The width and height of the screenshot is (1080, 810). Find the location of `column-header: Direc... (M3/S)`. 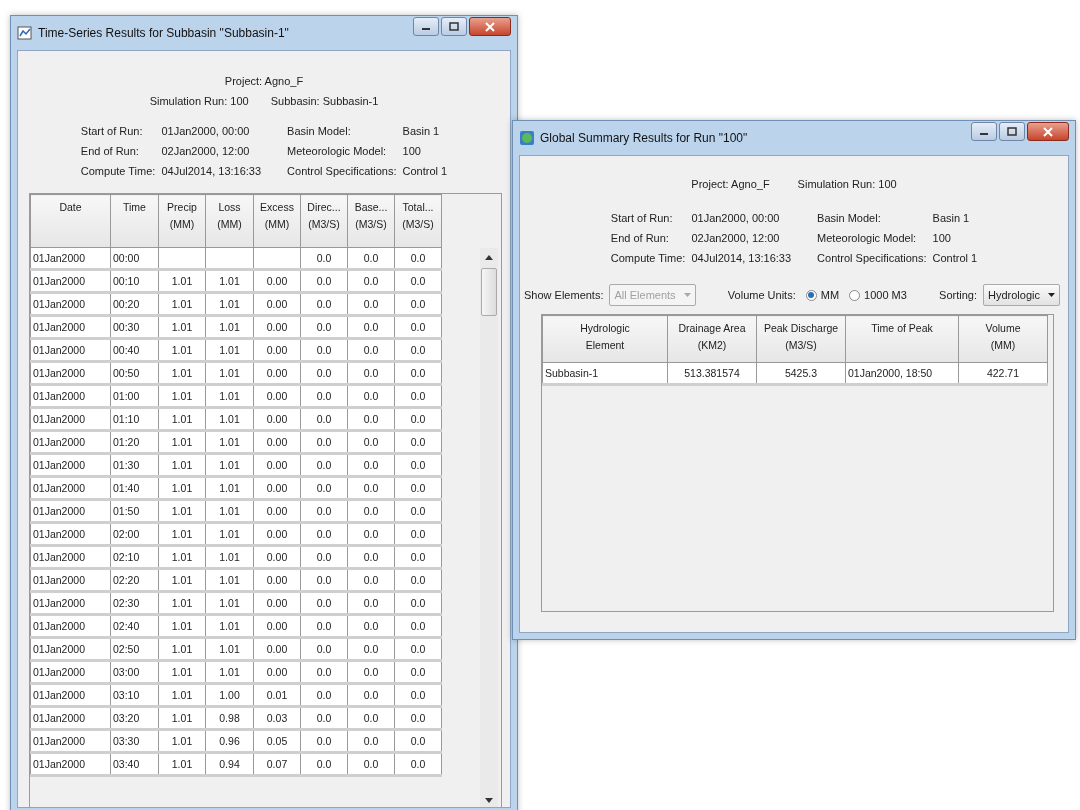

column-header: Direc... (M3/S) is located at coordinates (324, 221).